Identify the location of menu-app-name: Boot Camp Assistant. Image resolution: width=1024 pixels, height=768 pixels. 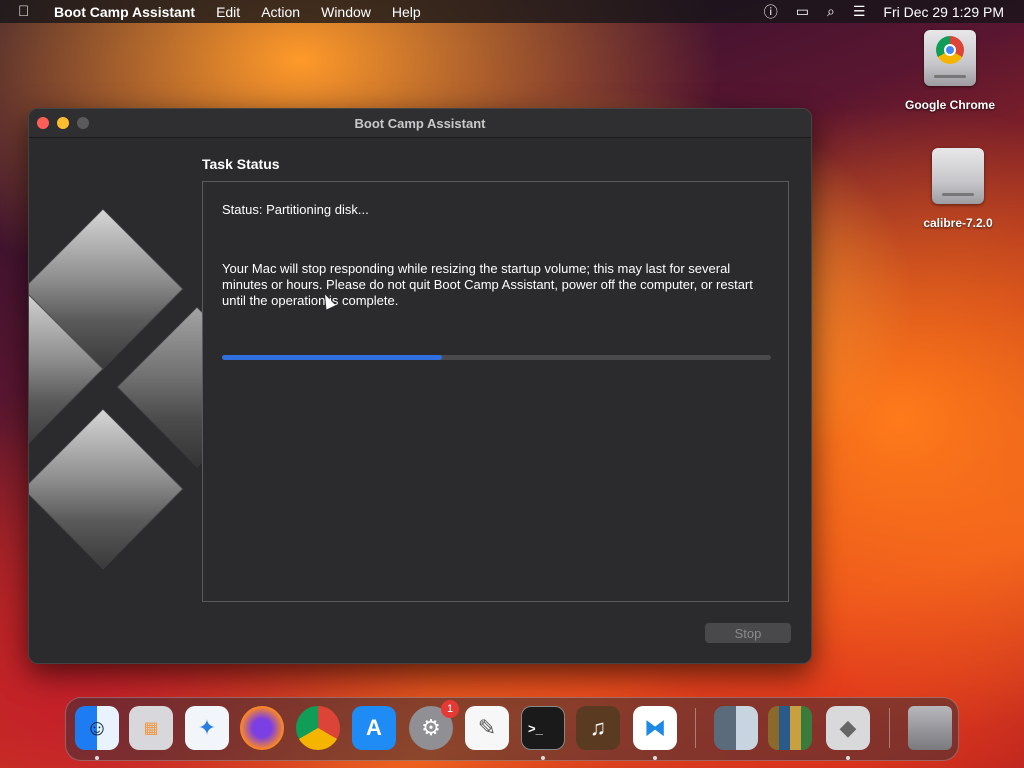
(124, 12).